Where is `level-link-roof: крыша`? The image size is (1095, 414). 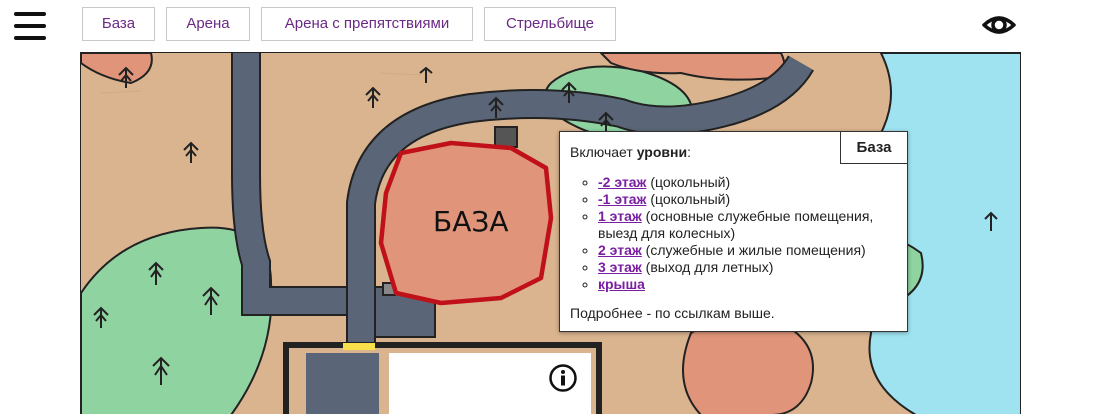
level-link-roof: крыша is located at coordinates (621, 284).